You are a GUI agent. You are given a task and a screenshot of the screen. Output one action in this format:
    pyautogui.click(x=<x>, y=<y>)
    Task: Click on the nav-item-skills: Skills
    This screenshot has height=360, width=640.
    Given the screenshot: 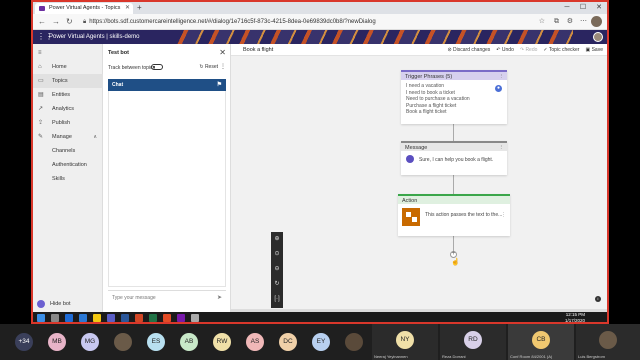 What is the action you would take?
    pyautogui.click(x=68, y=179)
    